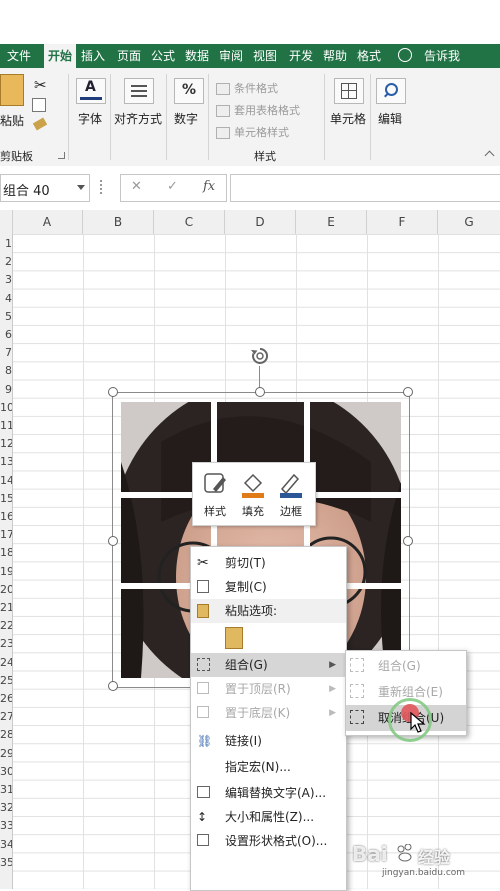 The height and width of the screenshot is (891, 500). What do you see at coordinates (390, 118) in the screenshot?
I see `edit-button: 编辑` at bounding box center [390, 118].